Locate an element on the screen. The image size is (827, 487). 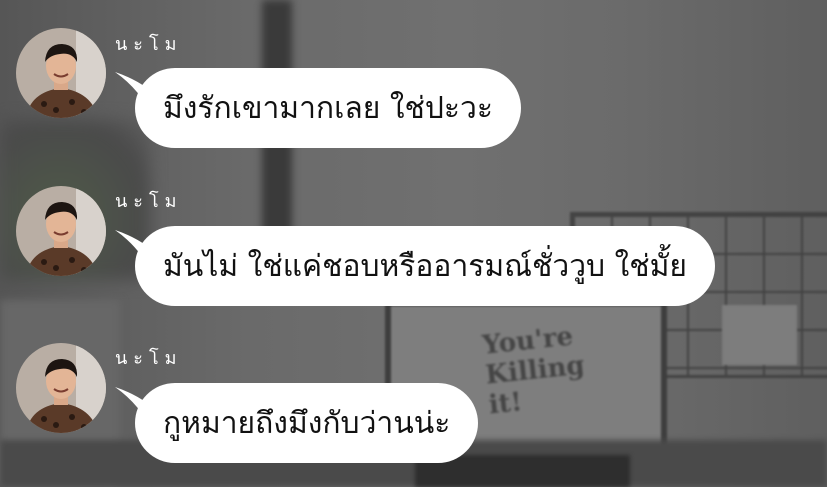
message-bubble: มึงรักเขามากเลย ใช่ปะวะ is located at coordinates (328, 108).